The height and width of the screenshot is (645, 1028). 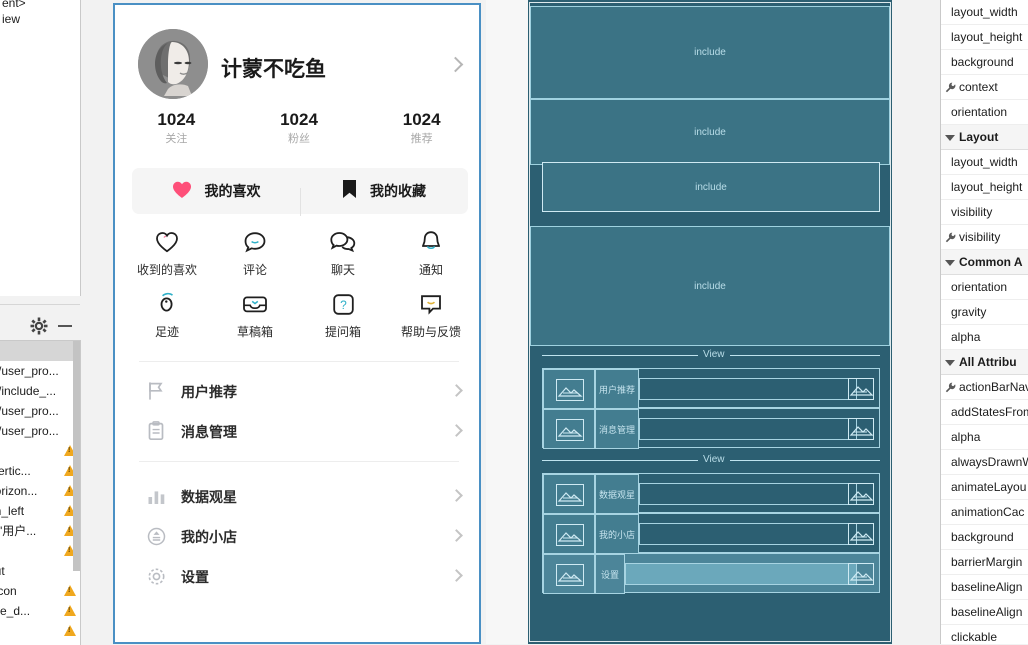 I want to click on attribute-section-header: All Attribu, so click(x=984, y=362).